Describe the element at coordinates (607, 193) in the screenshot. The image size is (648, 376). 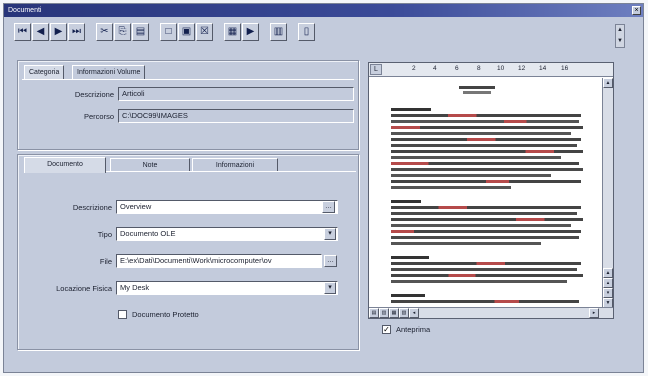
I see `preview-vertical-scrollbar: ▲ ▲ ▴ ▾ ▼` at that location.